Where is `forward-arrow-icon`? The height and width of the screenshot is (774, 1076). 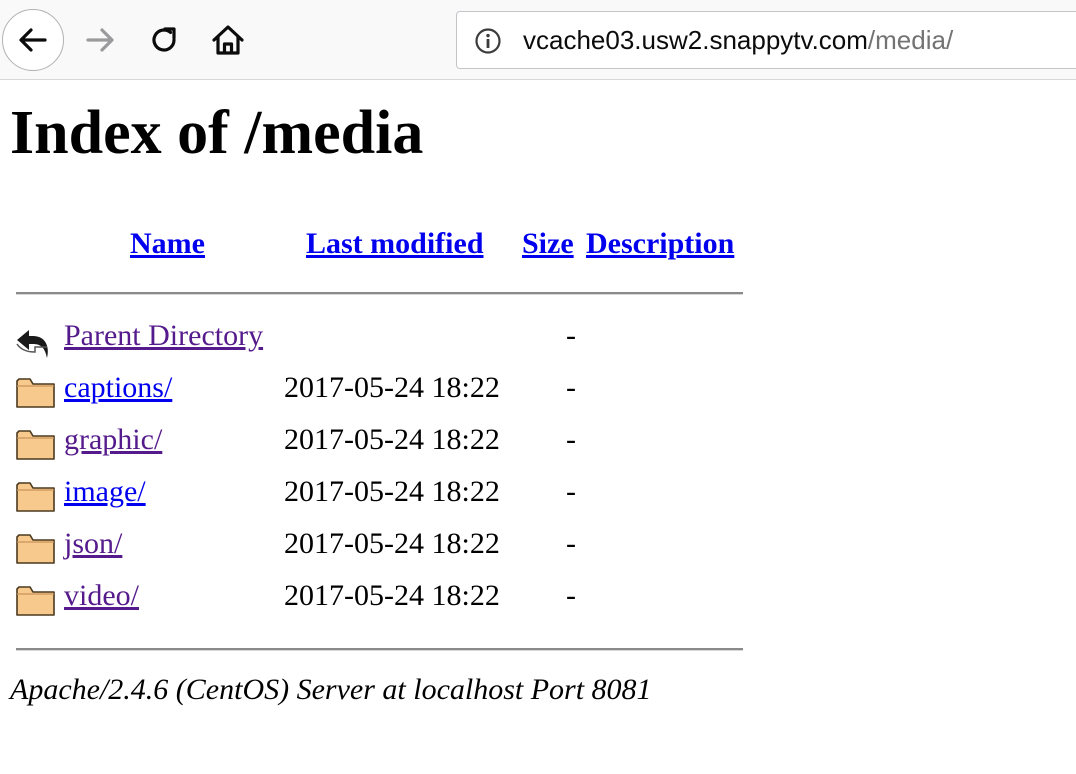
forward-arrow-icon is located at coordinates (100, 40).